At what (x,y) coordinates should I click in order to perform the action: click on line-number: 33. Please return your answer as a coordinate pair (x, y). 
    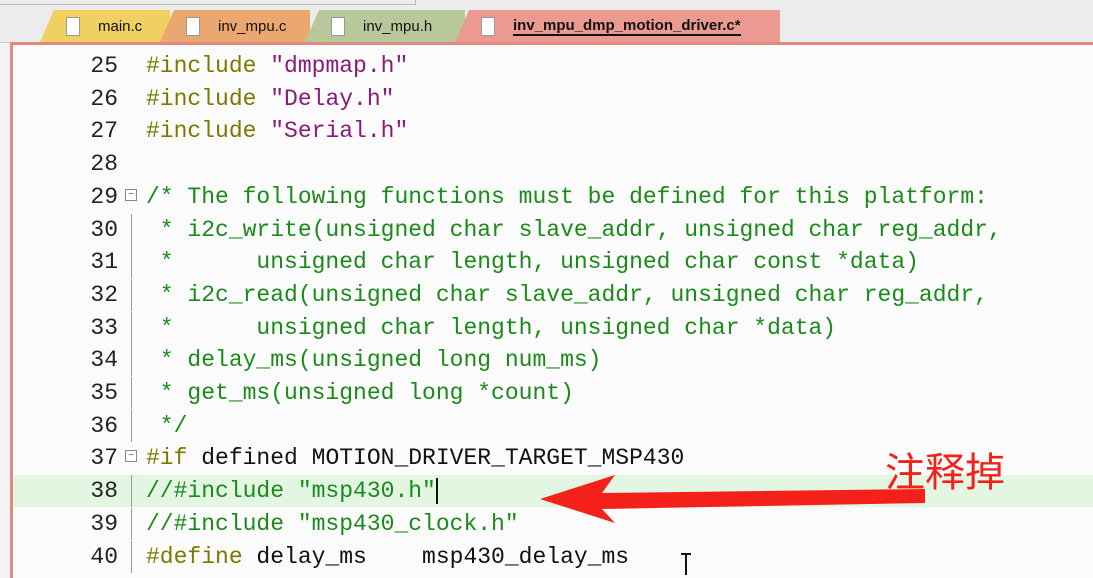
    Looking at the image, I should click on (104, 327).